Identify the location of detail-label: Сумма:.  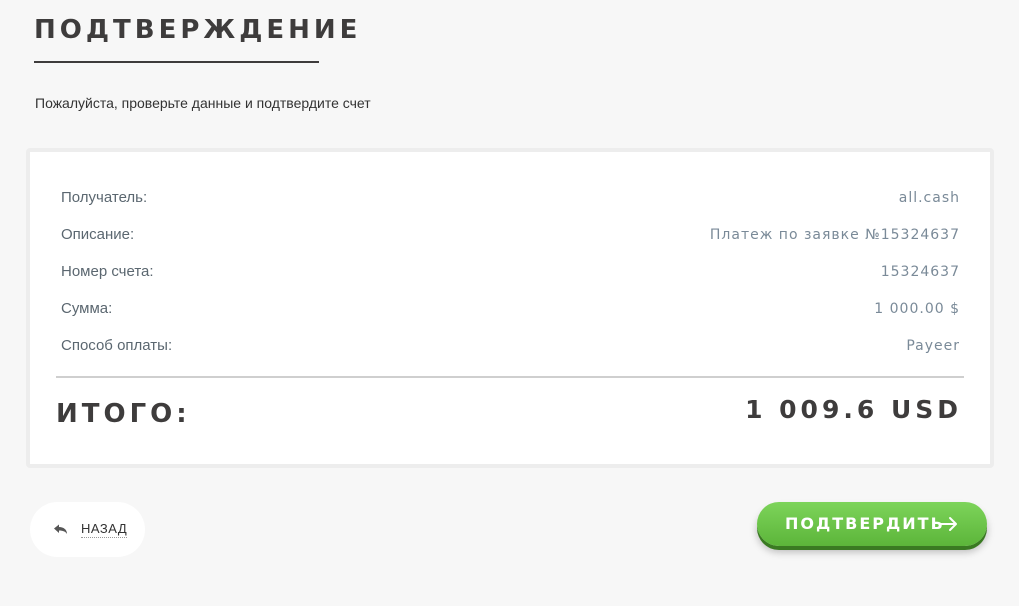
(87, 308).